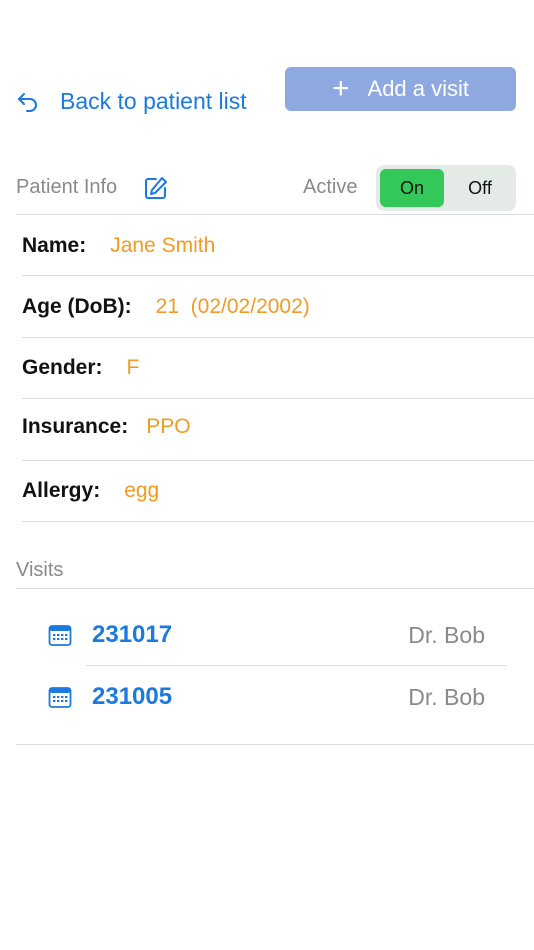 Image resolution: width=534 pixels, height=950 pixels. What do you see at coordinates (480, 188) in the screenshot?
I see `toggle-off-option: Off` at bounding box center [480, 188].